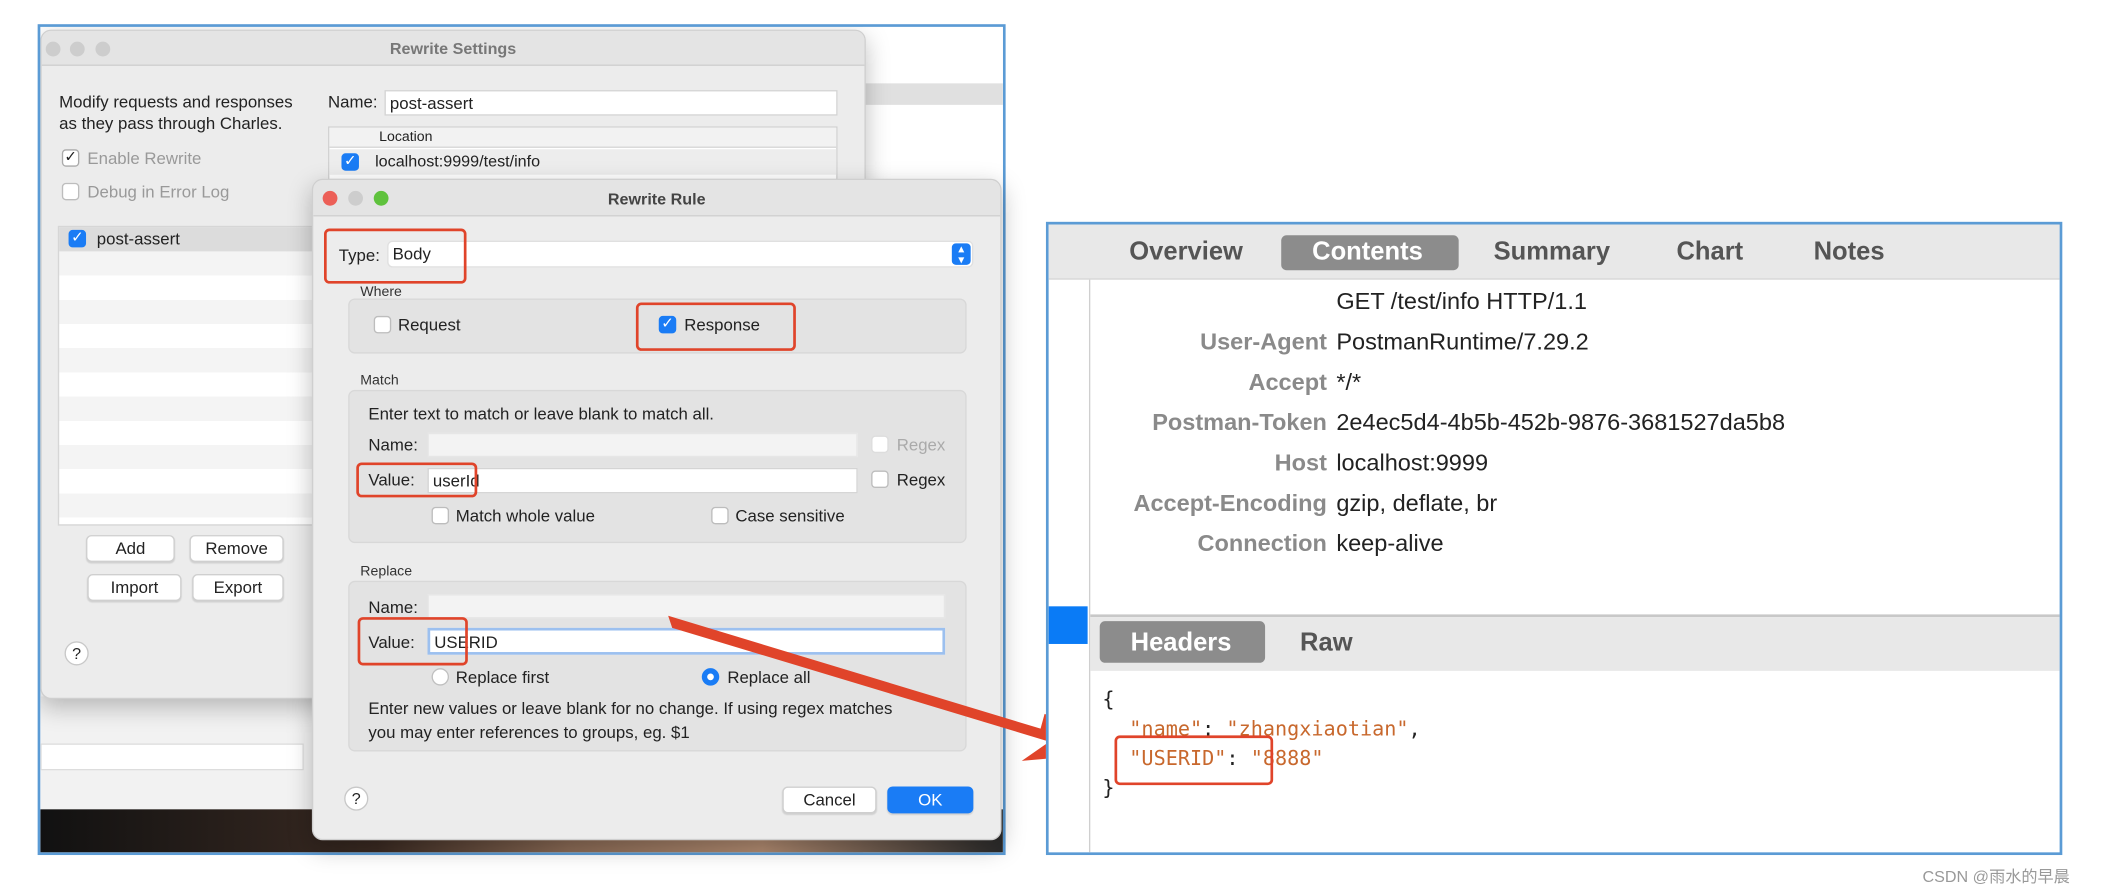 This screenshot has width=2108, height=894. Describe the element at coordinates (1108, 699) in the screenshot. I see `json-open-brace: {` at that location.